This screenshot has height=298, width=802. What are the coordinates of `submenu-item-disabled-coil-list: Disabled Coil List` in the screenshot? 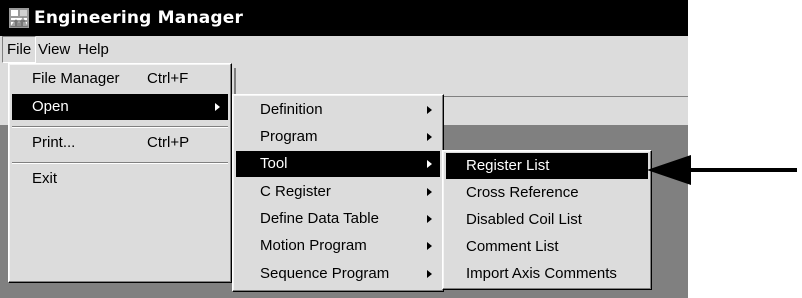 It's located at (547, 220).